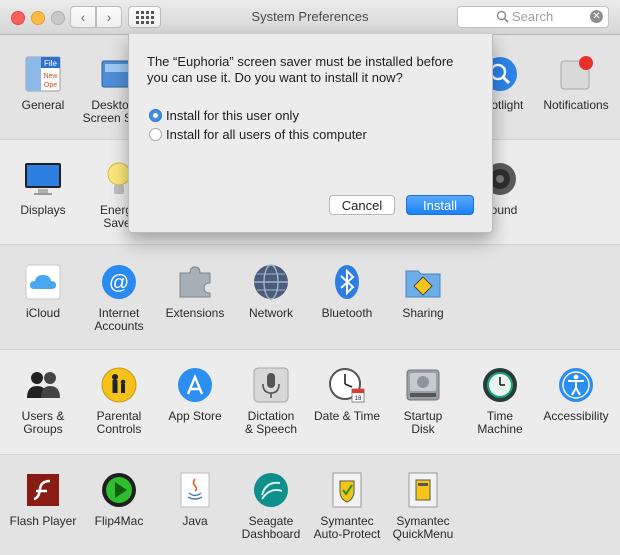 The width and height of the screenshot is (620, 555). I want to click on pane-label: Accessibility, so click(576, 416).